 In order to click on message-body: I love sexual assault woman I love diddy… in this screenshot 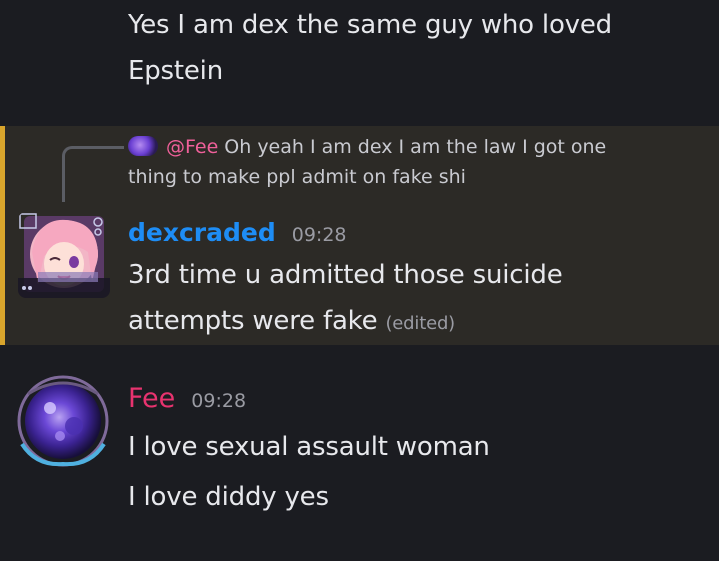, I will do `click(418, 472)`.